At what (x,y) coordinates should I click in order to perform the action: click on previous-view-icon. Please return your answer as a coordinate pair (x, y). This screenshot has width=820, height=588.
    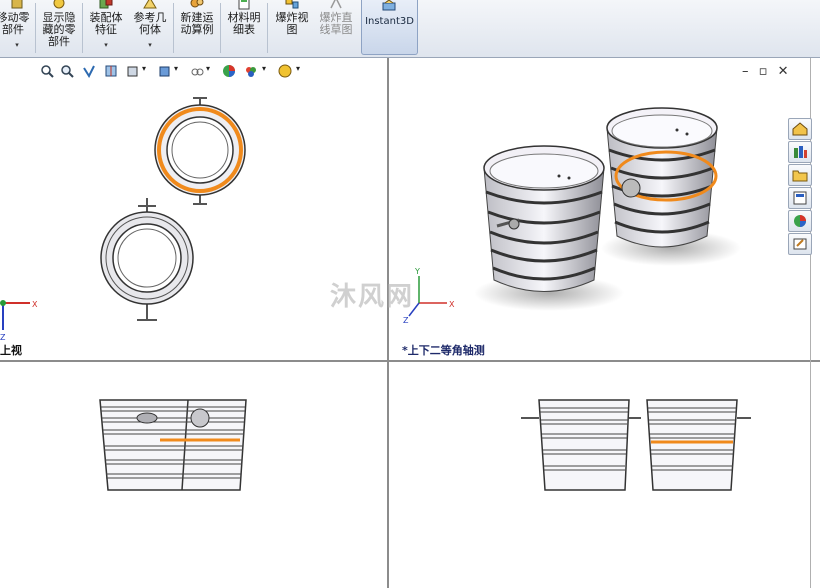
    Looking at the image, I should click on (89, 71).